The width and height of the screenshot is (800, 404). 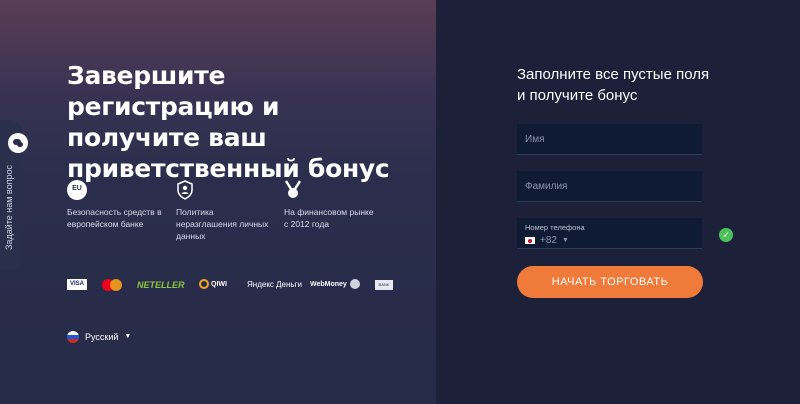 I want to click on visa-logo: VISA, so click(x=77, y=284).